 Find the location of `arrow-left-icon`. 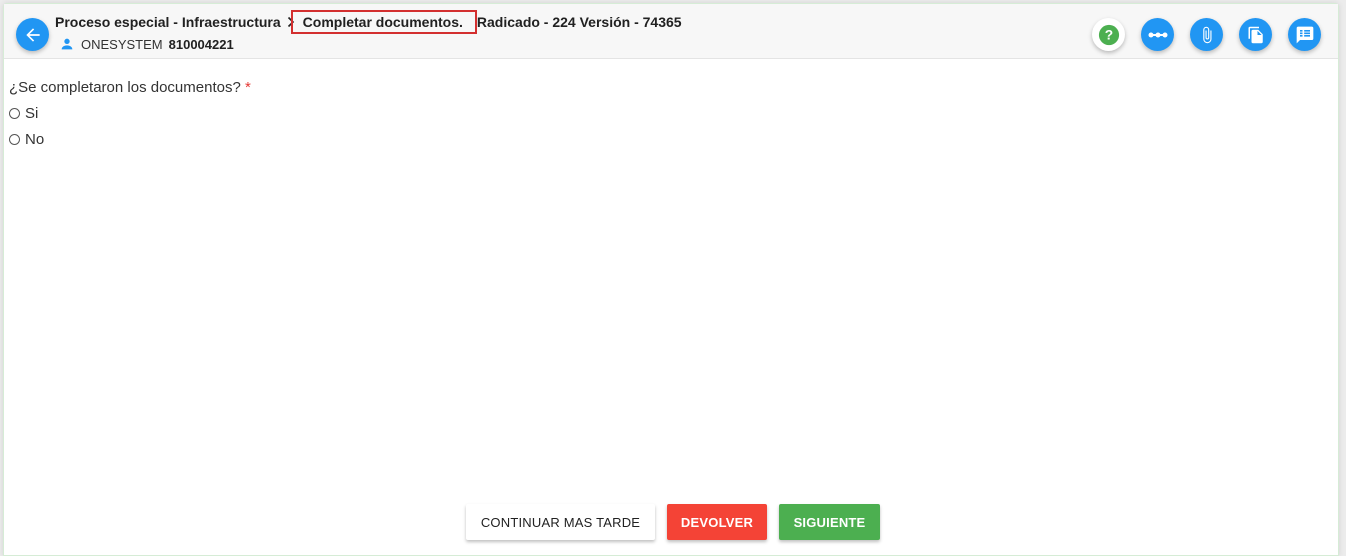

arrow-left-icon is located at coordinates (32, 34).